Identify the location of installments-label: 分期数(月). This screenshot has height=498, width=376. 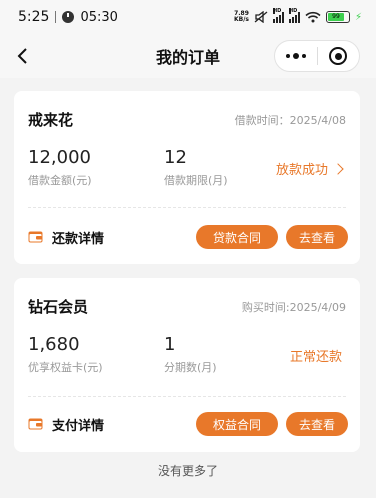
(190, 367).